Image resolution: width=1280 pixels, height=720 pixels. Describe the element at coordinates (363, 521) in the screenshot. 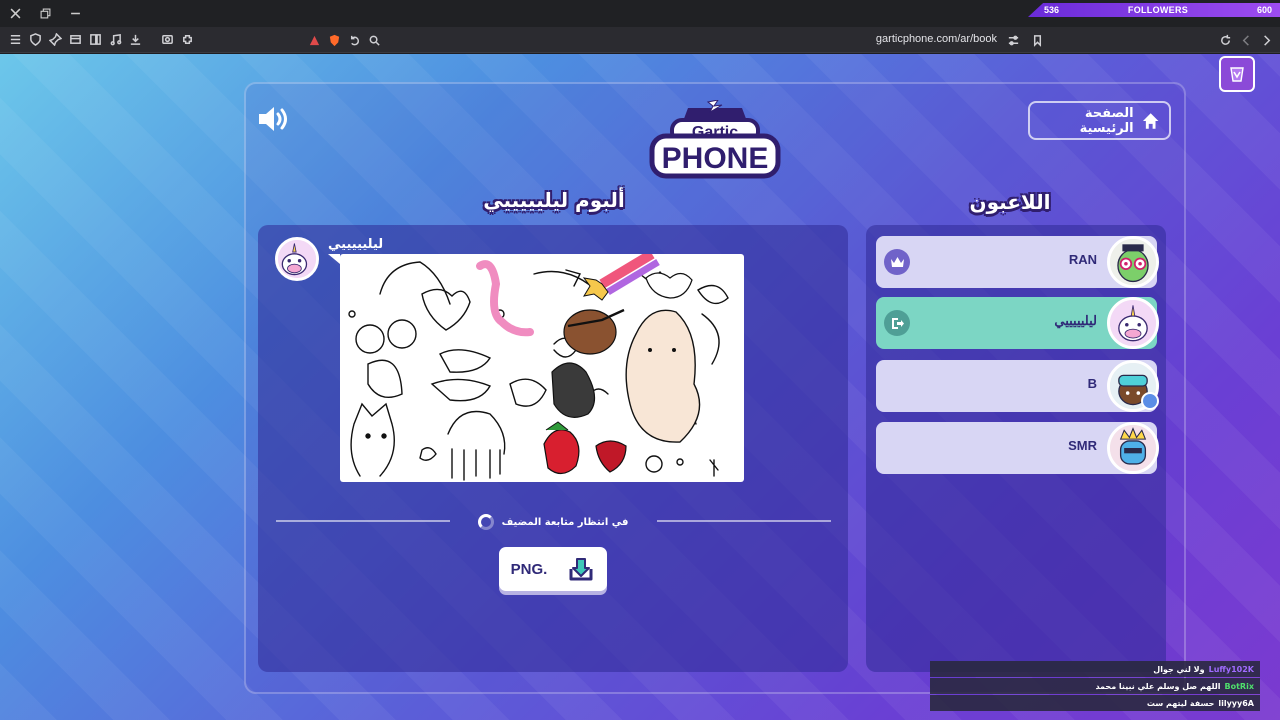

I see `divider-left` at that location.